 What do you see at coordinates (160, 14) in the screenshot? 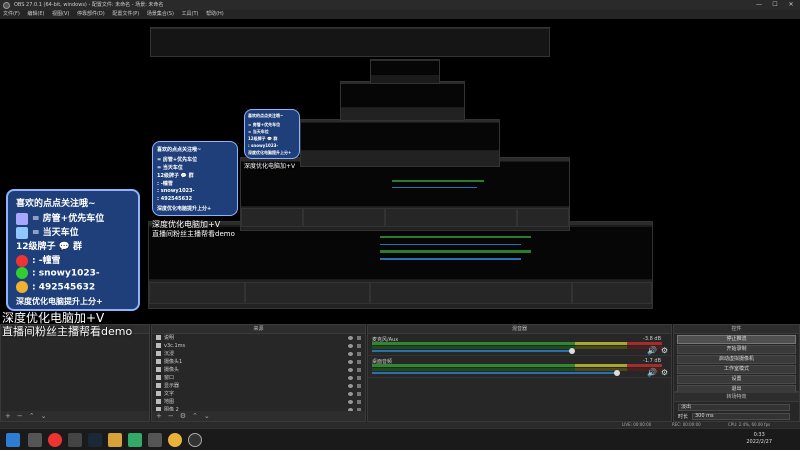
I see `menu-scene-collection: 场景集合(S)` at bounding box center [160, 14].